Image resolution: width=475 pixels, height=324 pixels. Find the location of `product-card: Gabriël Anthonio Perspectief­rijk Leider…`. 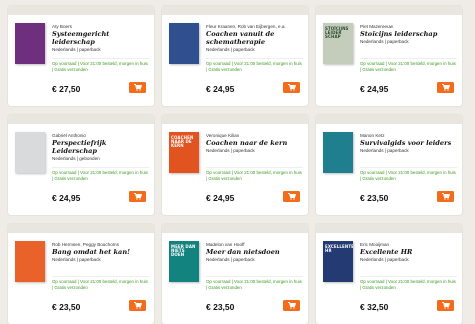

product-card: Gabriël Anthonio Perspectief­rijk Leider… is located at coordinates (81, 165).